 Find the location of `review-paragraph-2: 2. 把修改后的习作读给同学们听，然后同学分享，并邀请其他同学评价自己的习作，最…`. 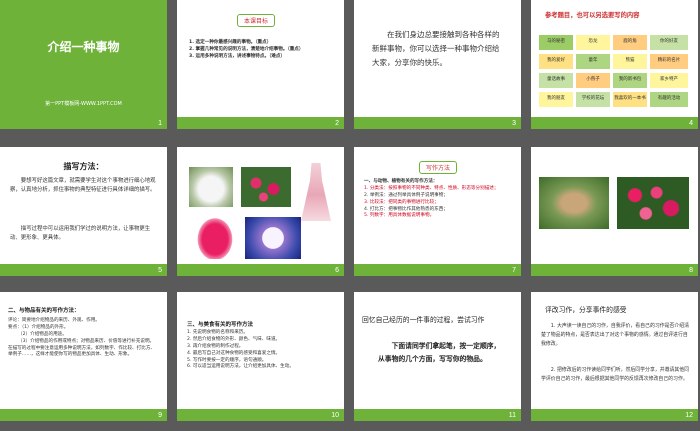

review-paragraph-2: 2. 把修改后的习作读给同学们听，然后同学分享，并邀请其他同学评价自己的习作，最… is located at coordinates (615, 374).